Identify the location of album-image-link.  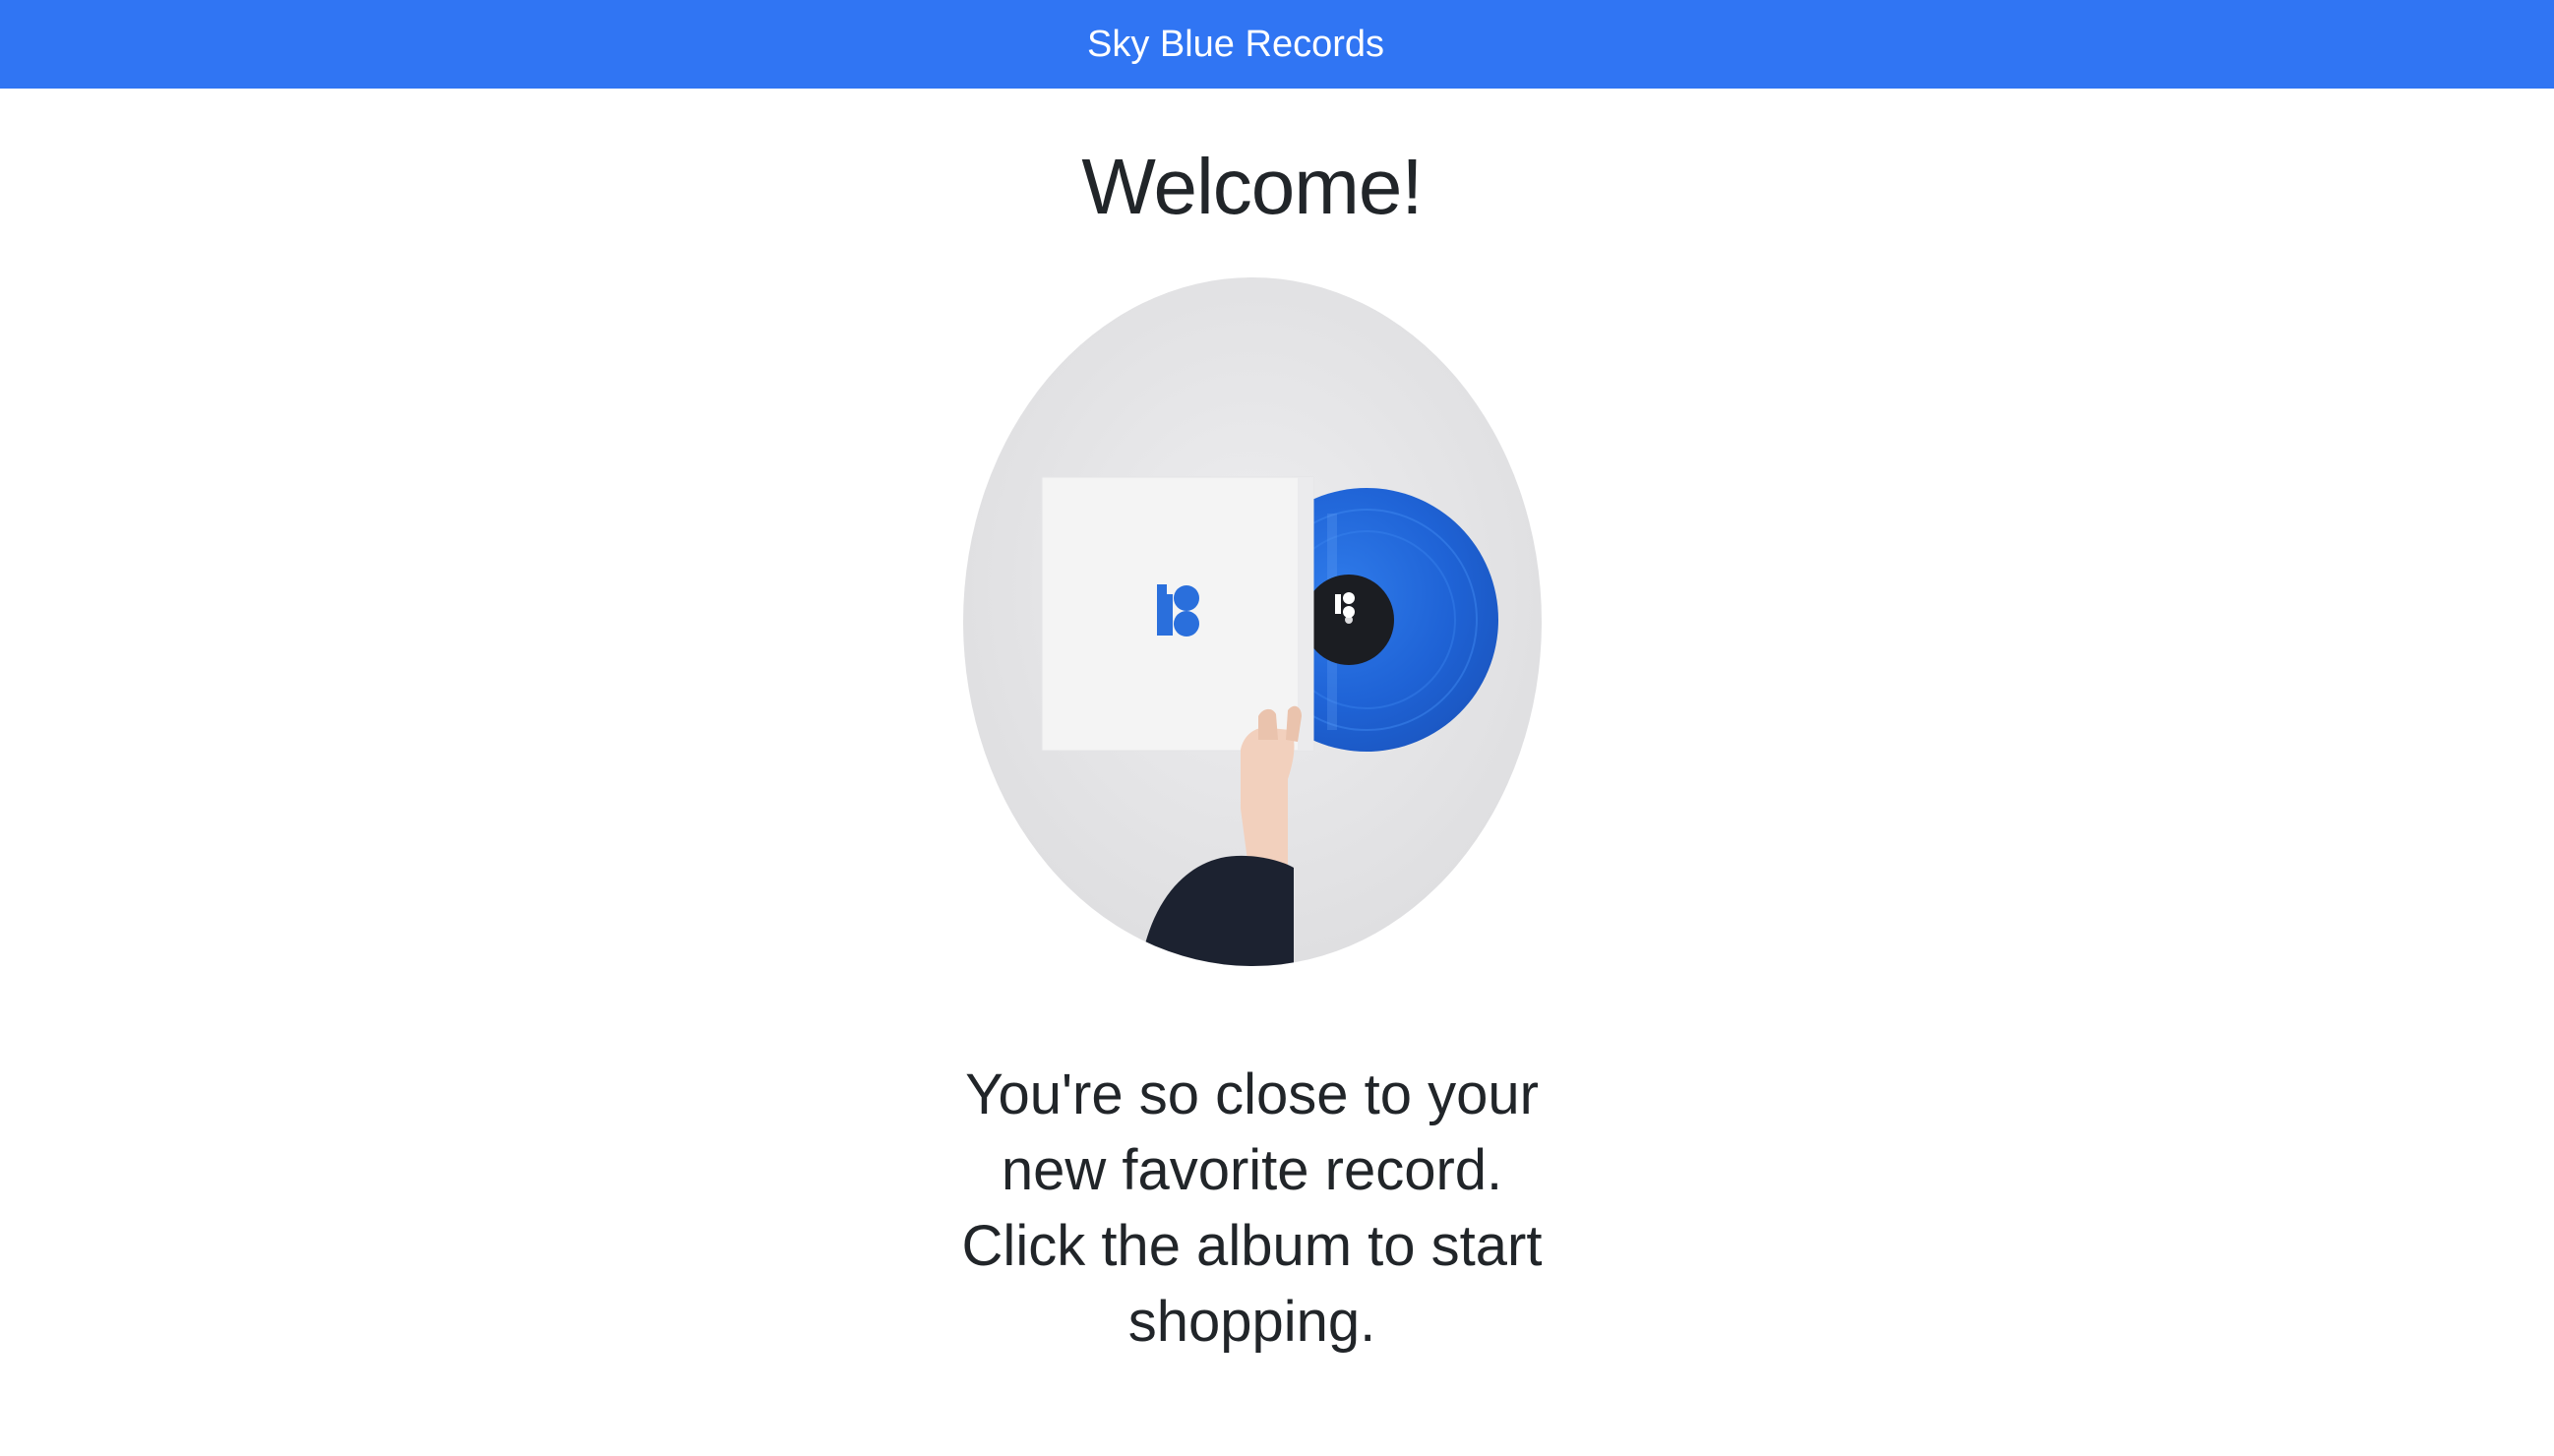
(1252, 621).